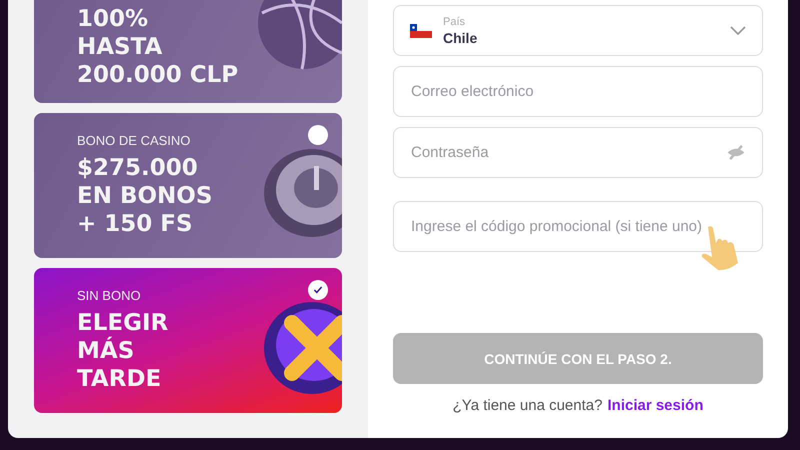 This screenshot has width=800, height=450. Describe the element at coordinates (578, 152) in the screenshot. I see `password-field: Contraseña` at that location.